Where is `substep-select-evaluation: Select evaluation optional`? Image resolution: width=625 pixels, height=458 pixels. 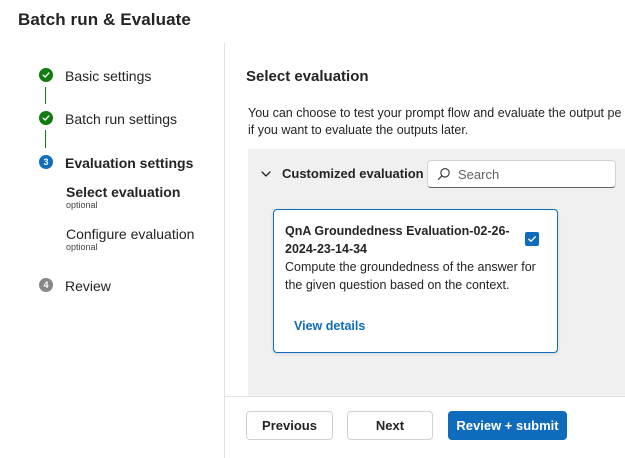 substep-select-evaluation: Select evaluation optional is located at coordinates (123, 197).